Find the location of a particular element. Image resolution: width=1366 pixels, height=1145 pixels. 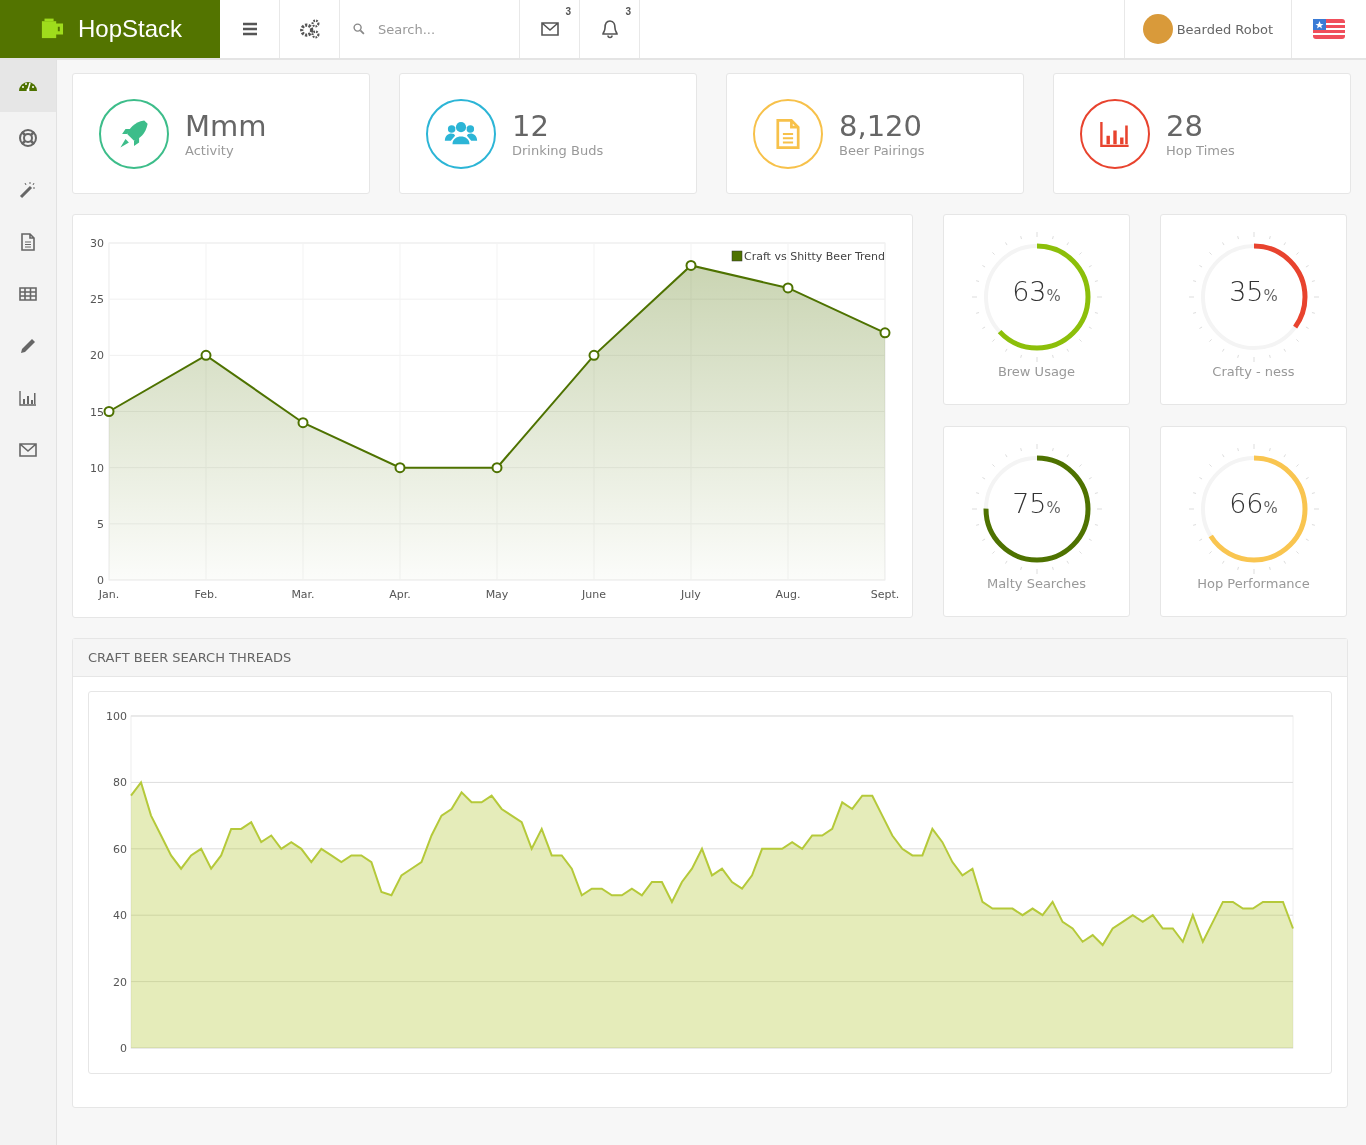

settings-icon is located at coordinates (309, 29).